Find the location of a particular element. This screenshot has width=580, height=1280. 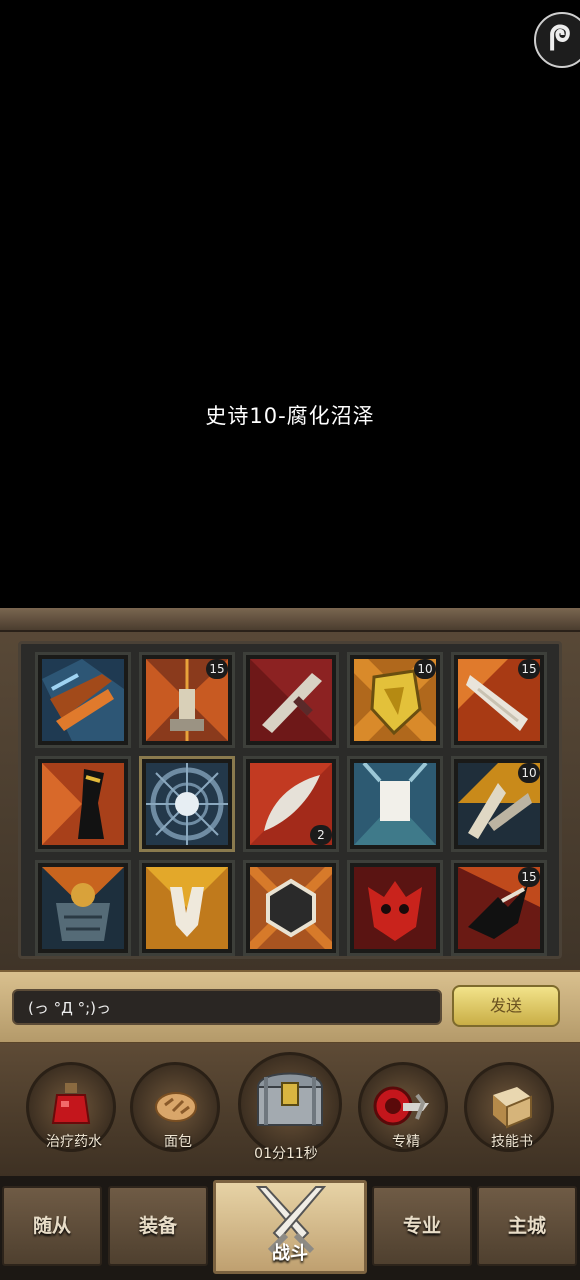

dual-blade-skill-icon is located at coordinates (83, 700).